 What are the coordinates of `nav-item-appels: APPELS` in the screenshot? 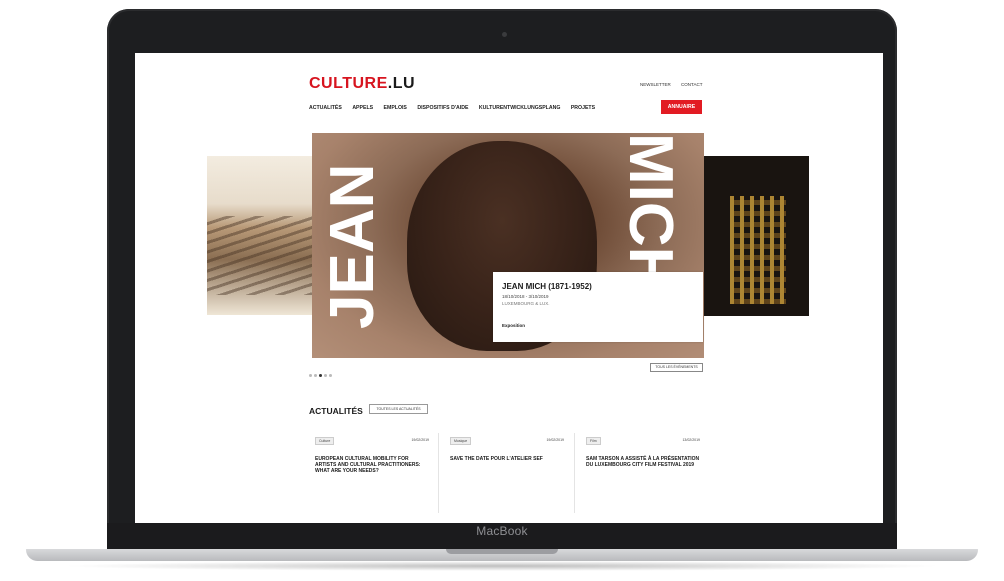 It's located at (362, 108).